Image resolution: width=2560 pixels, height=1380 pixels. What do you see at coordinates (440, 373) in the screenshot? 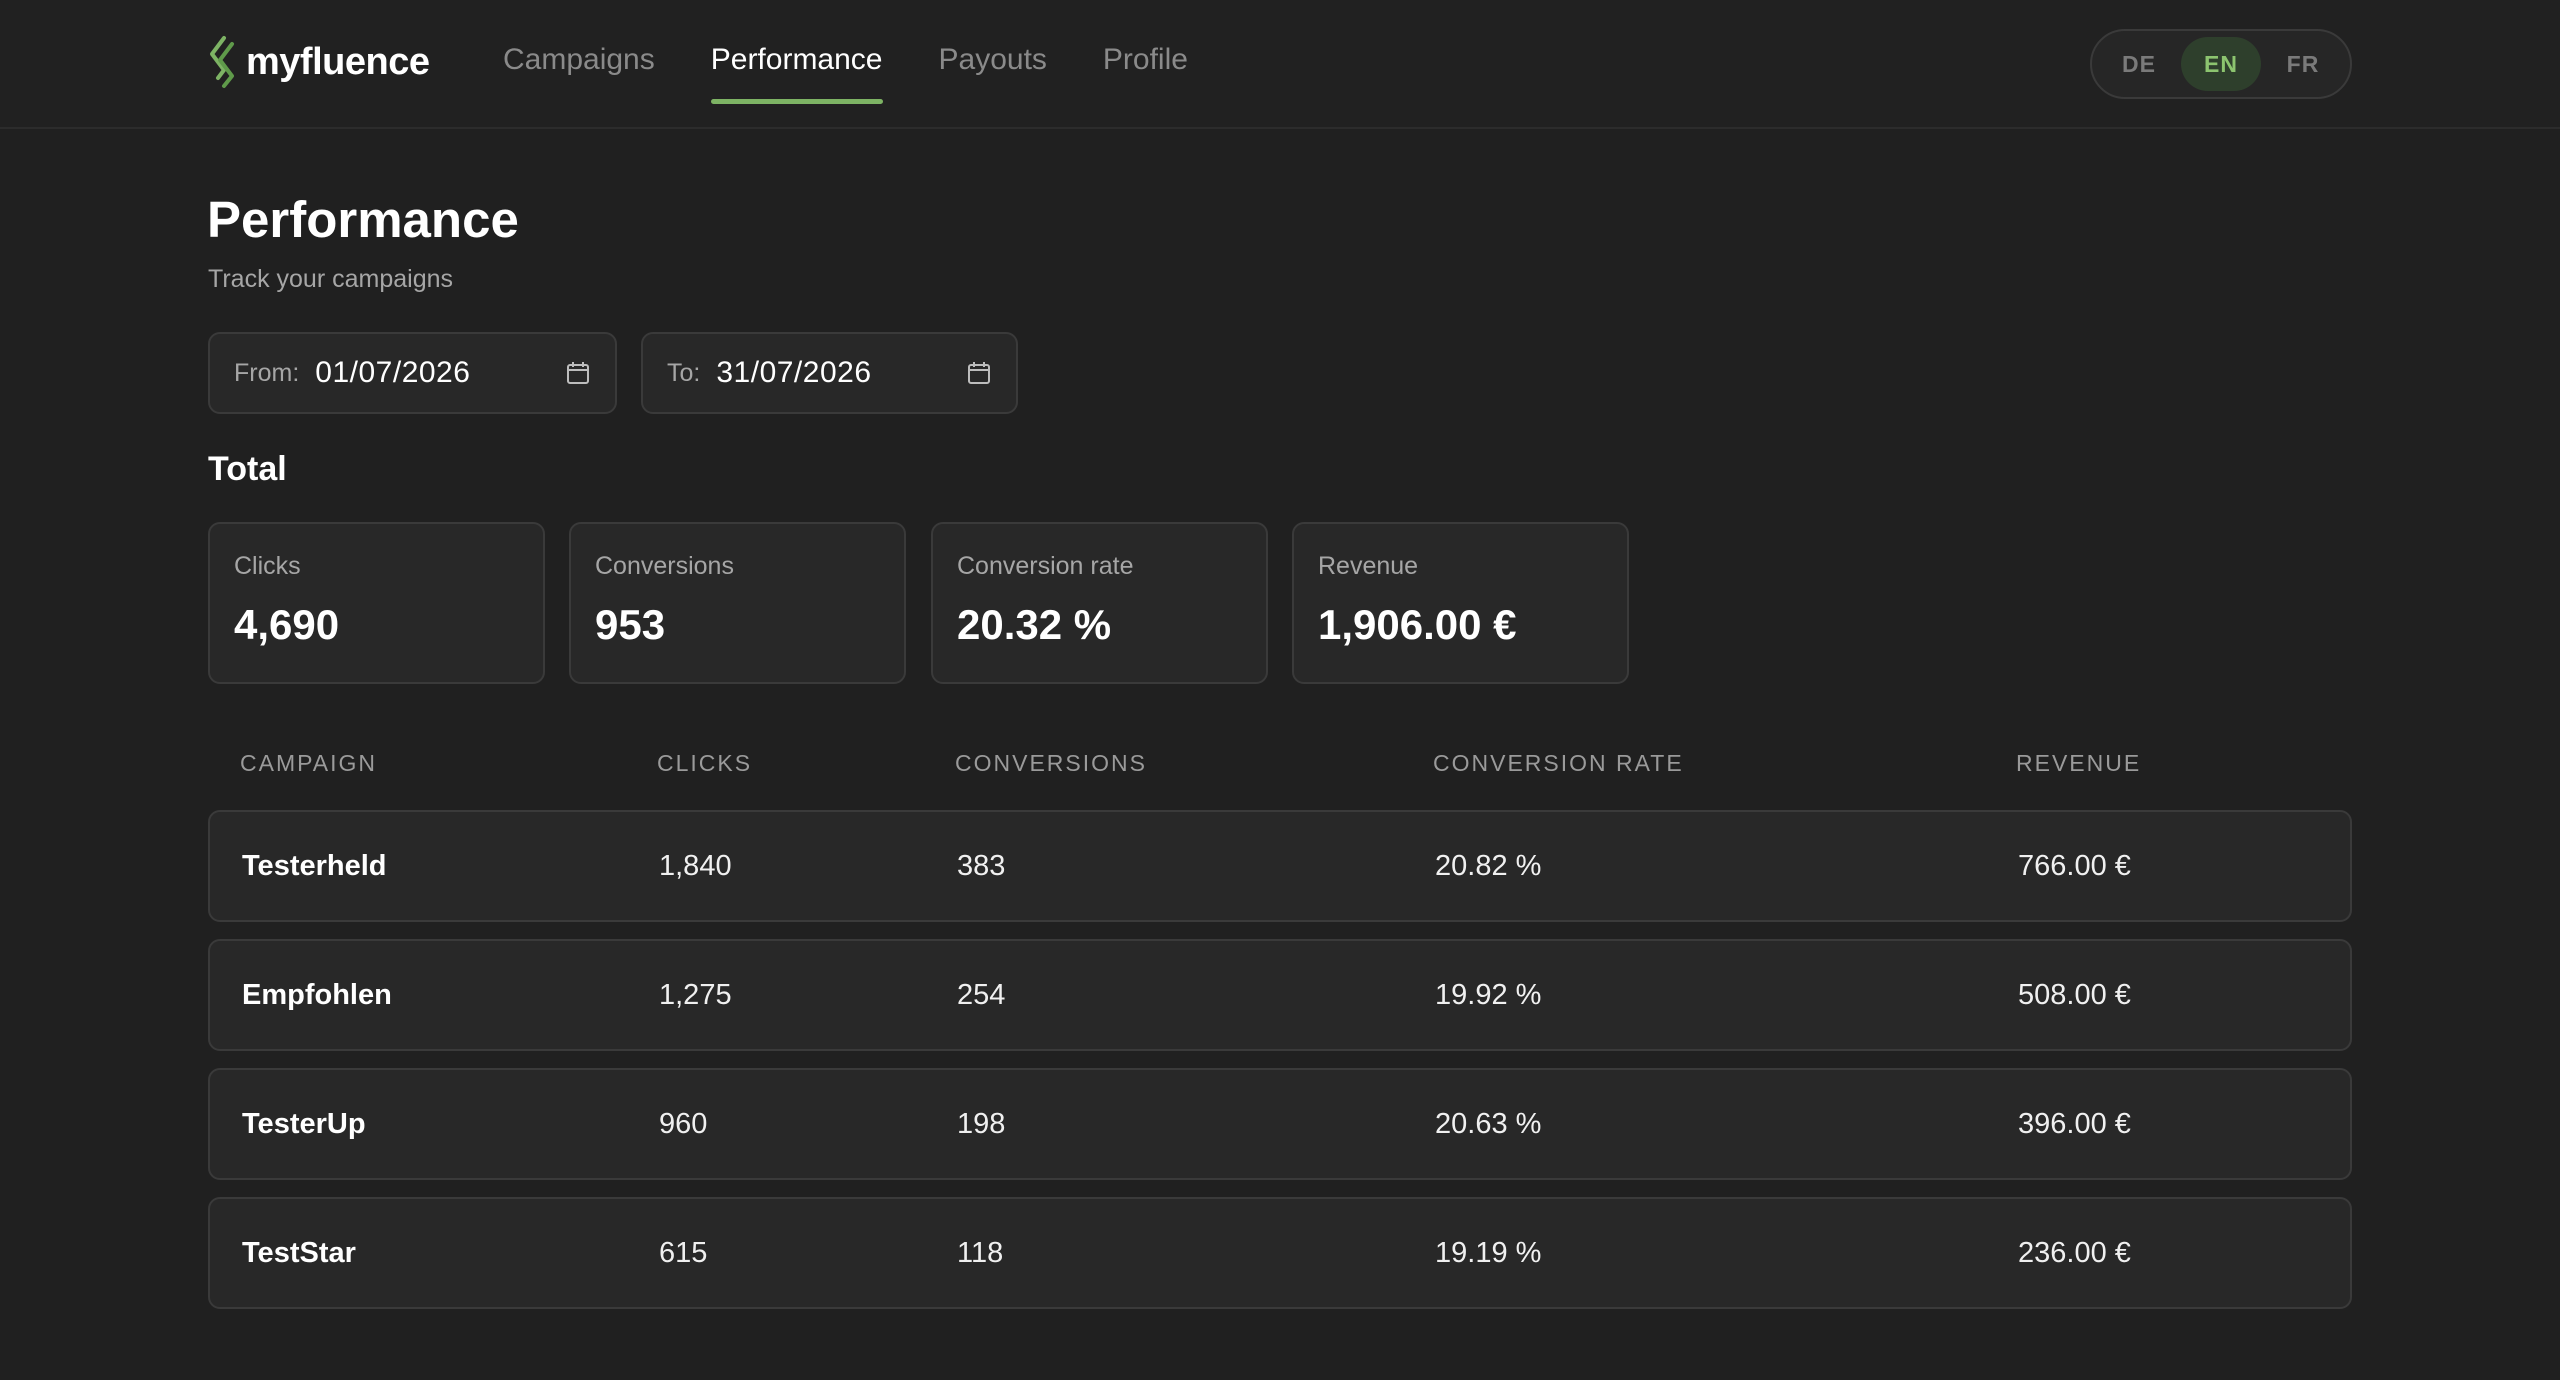
I see `from-date-value: 01/07/2026` at bounding box center [440, 373].